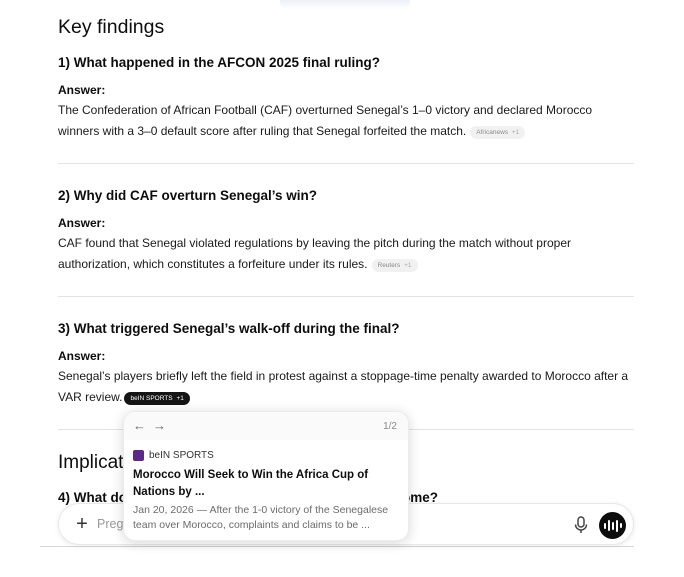 This screenshot has height=577, width=684. Describe the element at coordinates (604, 525) in the screenshot. I see `waveform-icon` at that location.